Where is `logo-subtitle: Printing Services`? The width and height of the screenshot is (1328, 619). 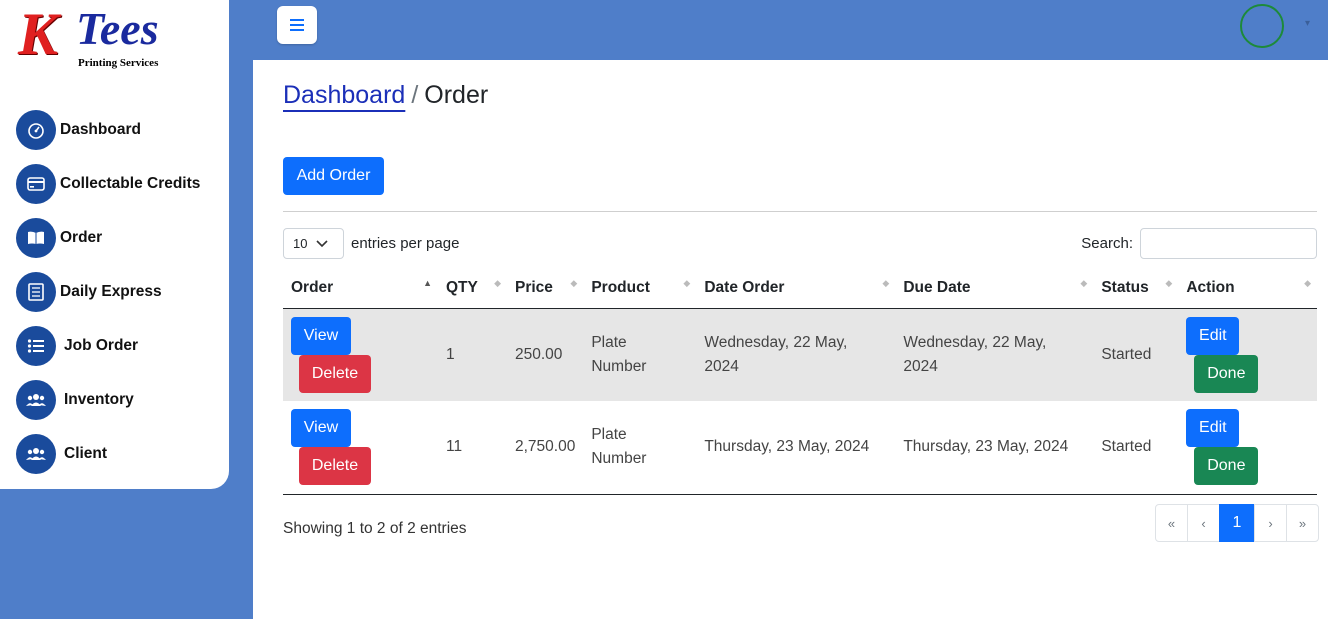
logo-subtitle: Printing Services is located at coordinates (118, 63).